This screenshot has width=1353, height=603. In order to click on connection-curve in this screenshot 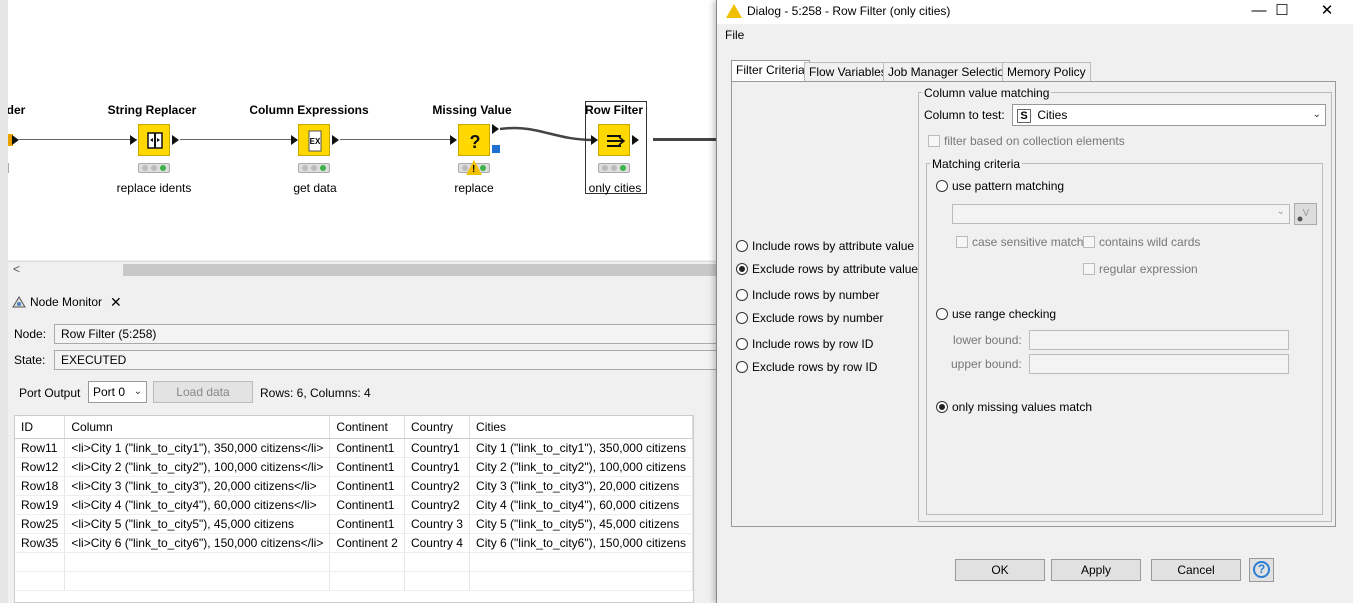, I will do `click(548, 133)`.